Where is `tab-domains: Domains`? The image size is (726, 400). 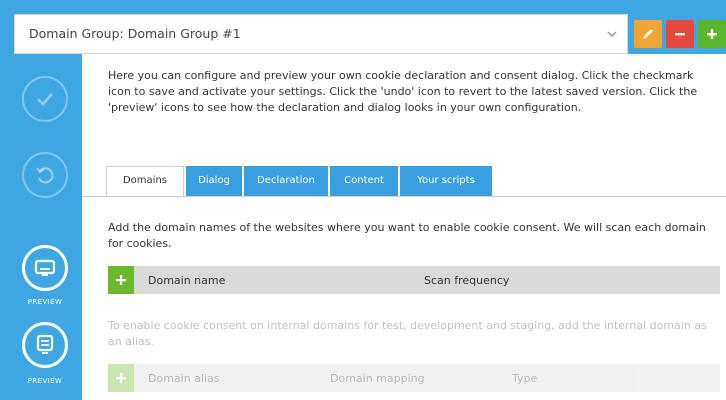
tab-domains: Domains is located at coordinates (145, 181).